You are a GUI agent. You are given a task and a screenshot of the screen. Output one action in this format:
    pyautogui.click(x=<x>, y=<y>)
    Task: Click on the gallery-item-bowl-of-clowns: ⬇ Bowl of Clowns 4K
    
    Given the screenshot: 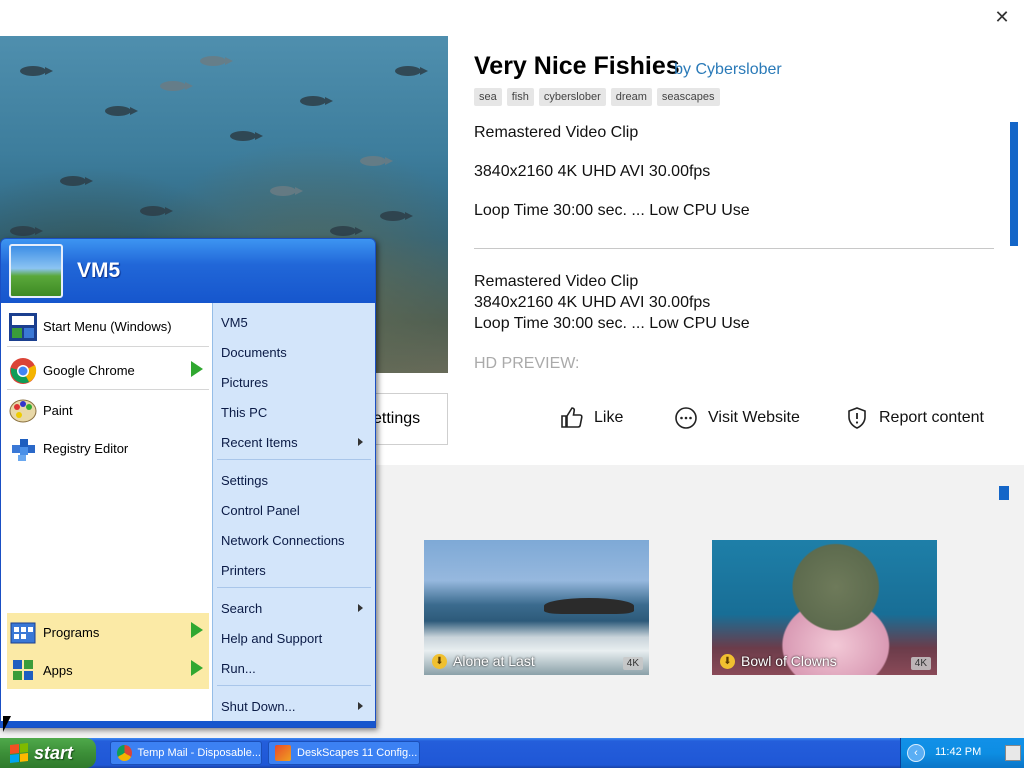 What is the action you would take?
    pyautogui.click(x=824, y=607)
    